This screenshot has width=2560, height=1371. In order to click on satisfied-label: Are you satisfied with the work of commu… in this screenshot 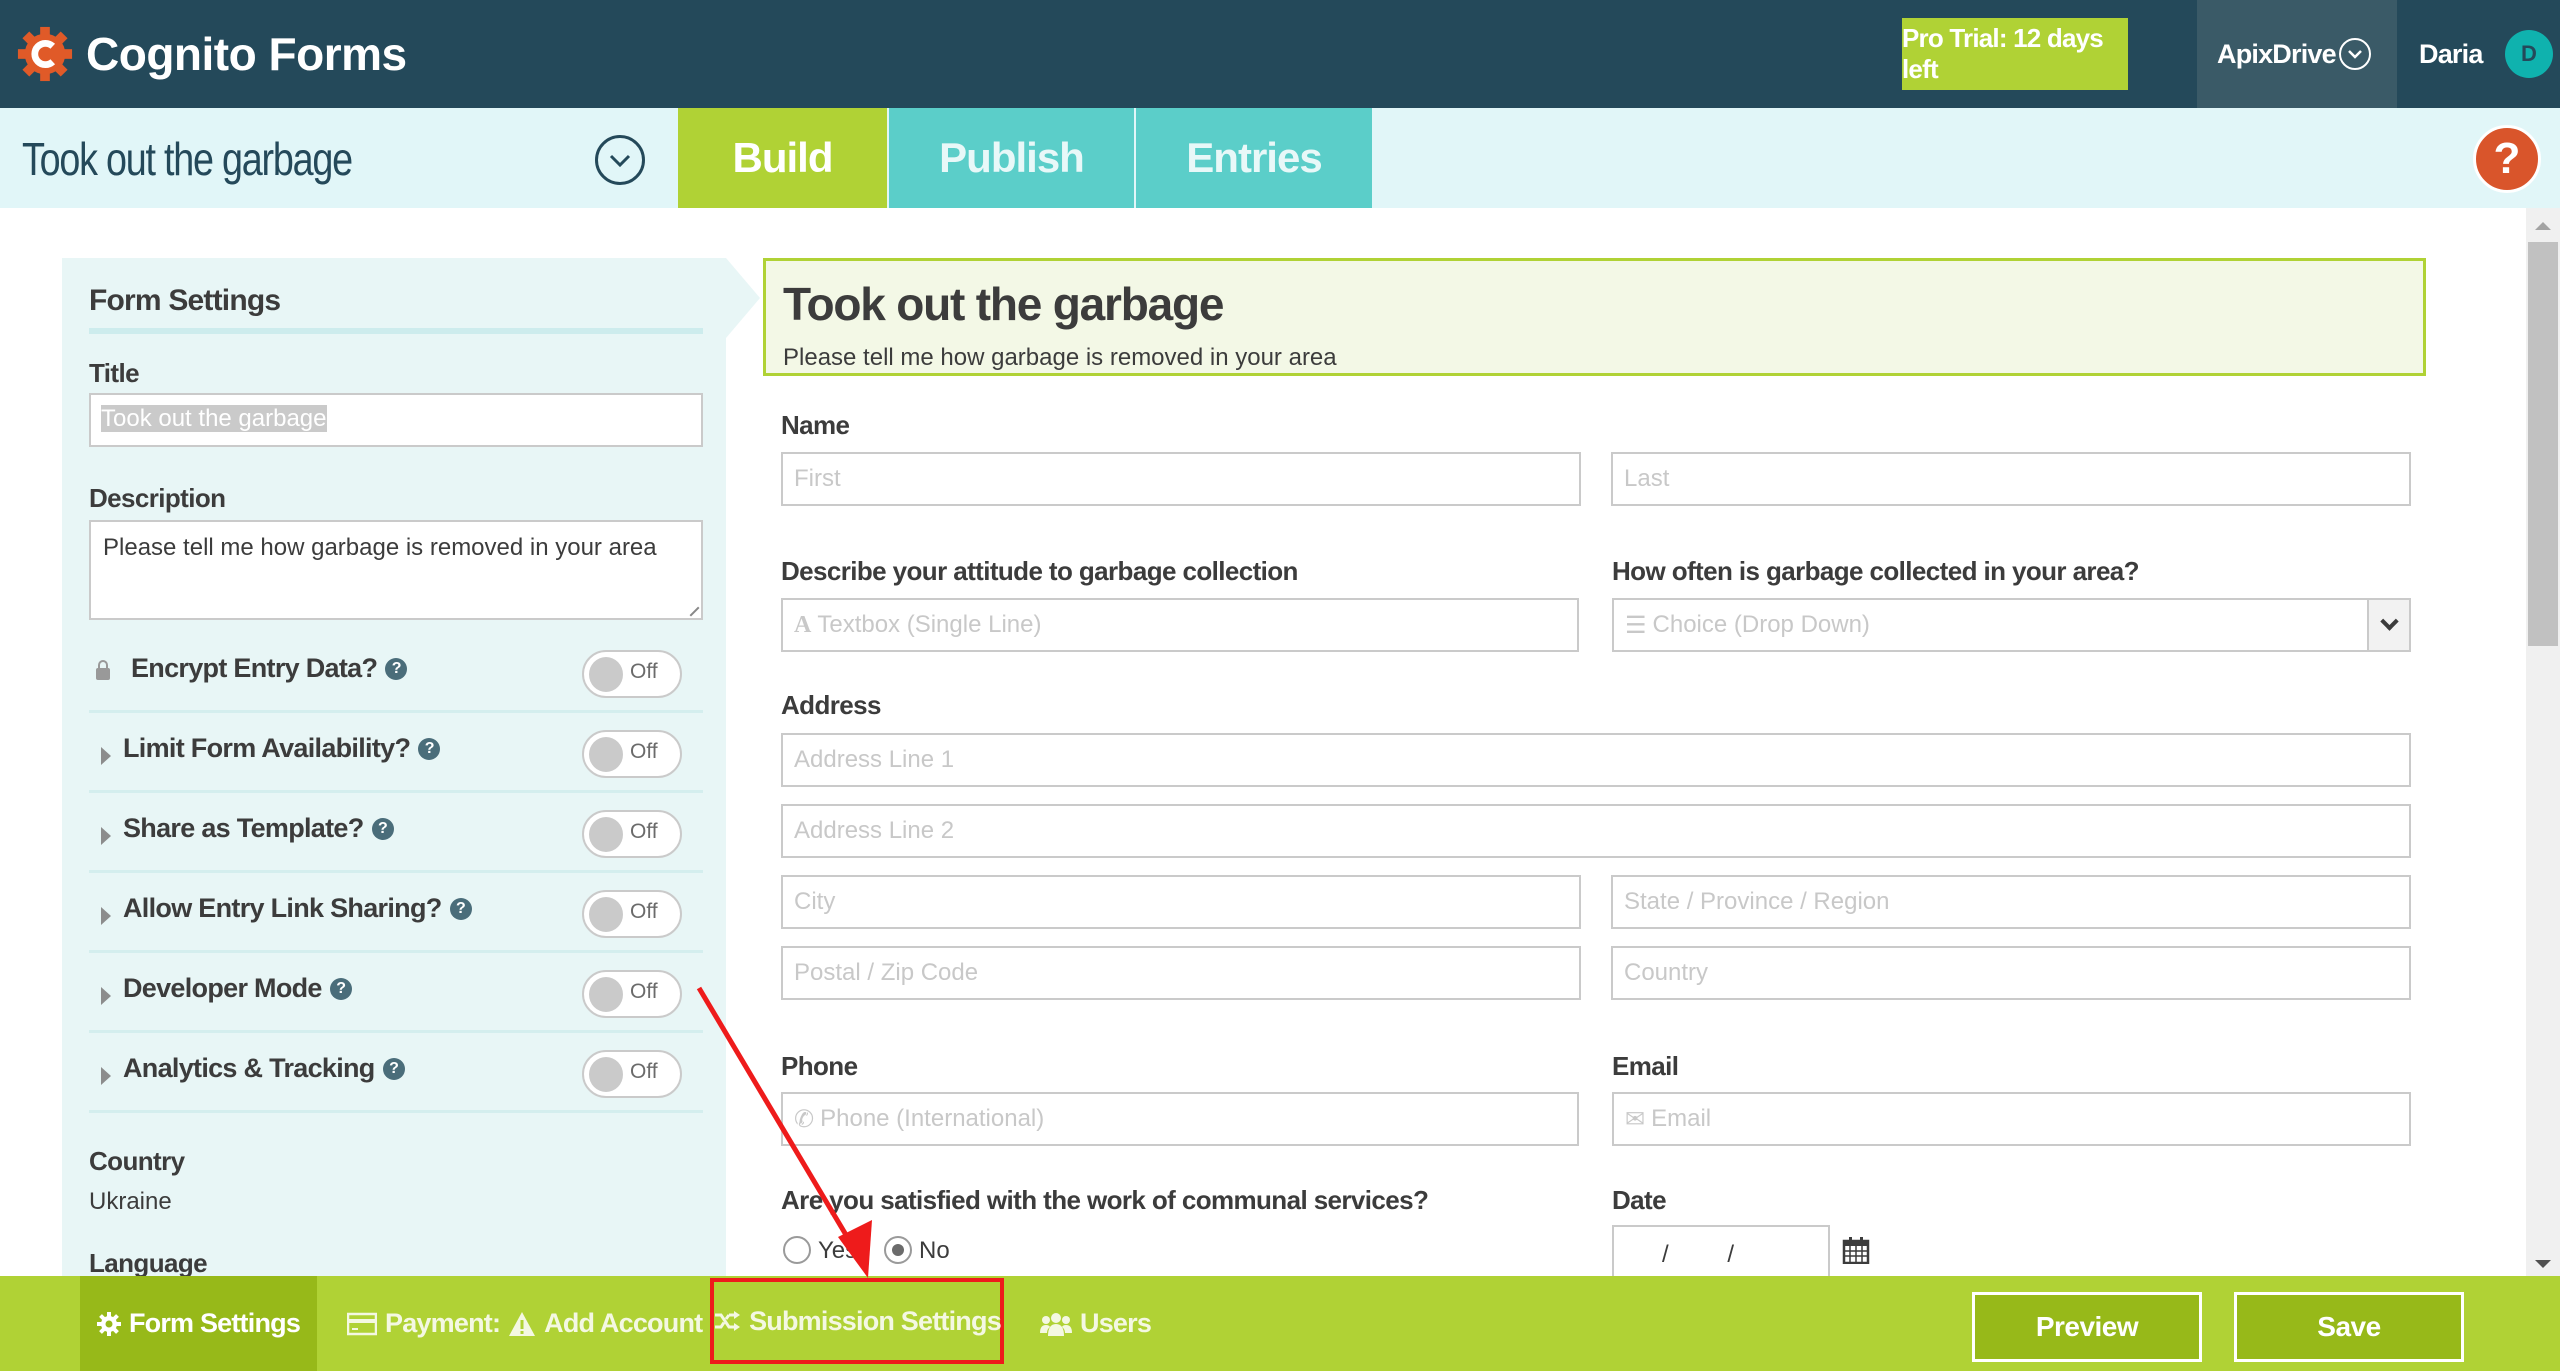, I will do `click(1105, 1200)`.